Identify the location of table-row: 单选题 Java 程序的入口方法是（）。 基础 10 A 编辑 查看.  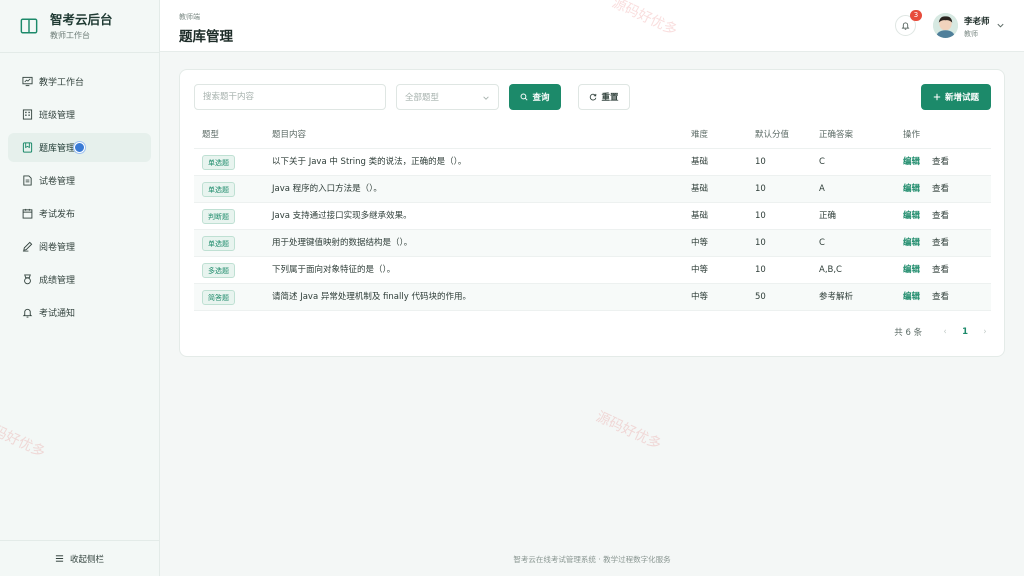
(592, 189).